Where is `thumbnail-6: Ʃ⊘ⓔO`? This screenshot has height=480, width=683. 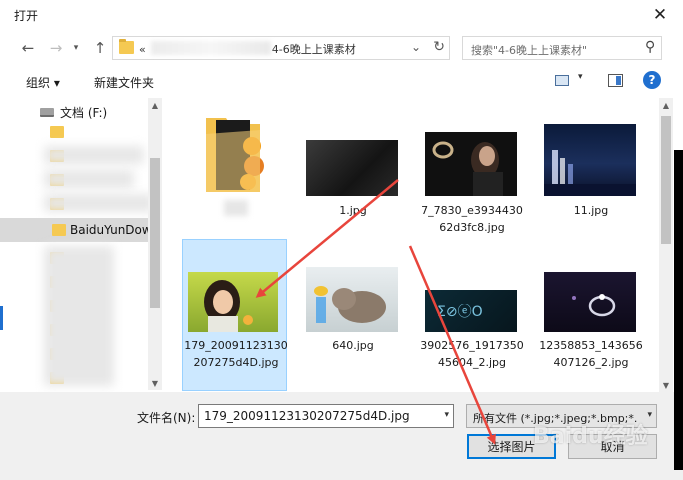 thumbnail-6: Ʃ⊘ⓔO is located at coordinates (471, 311).